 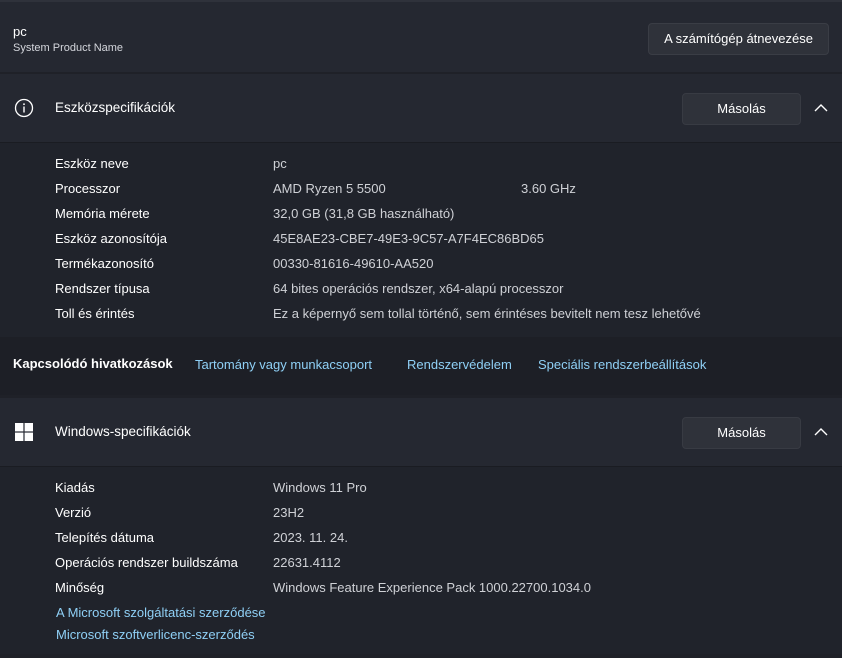 I want to click on spec-label: Verzió, so click(x=73, y=512).